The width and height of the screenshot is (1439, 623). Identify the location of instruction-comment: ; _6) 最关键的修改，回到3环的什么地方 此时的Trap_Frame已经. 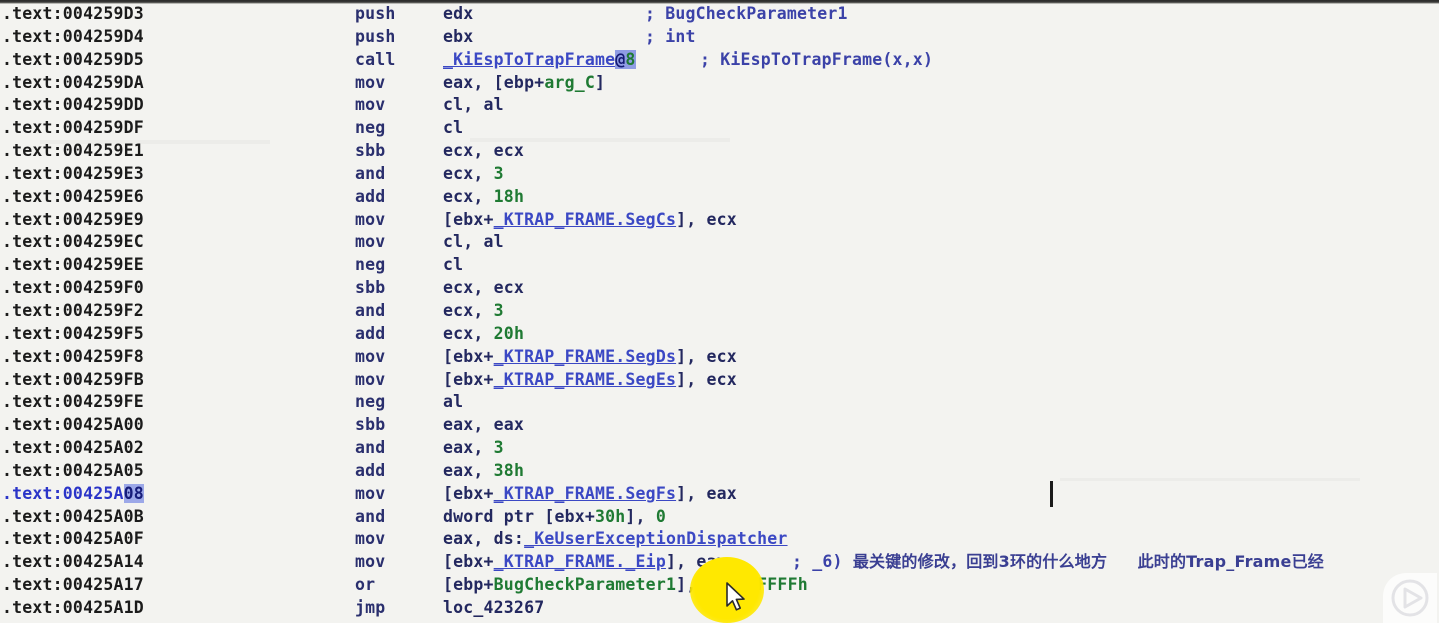
(1058, 562).